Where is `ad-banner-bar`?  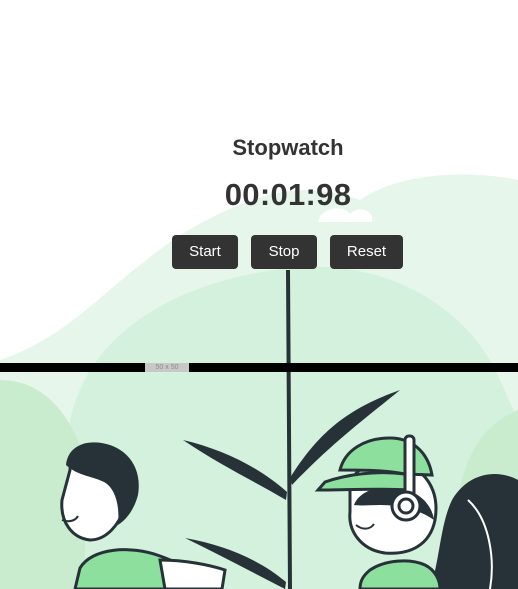
ad-banner-bar is located at coordinates (259, 367).